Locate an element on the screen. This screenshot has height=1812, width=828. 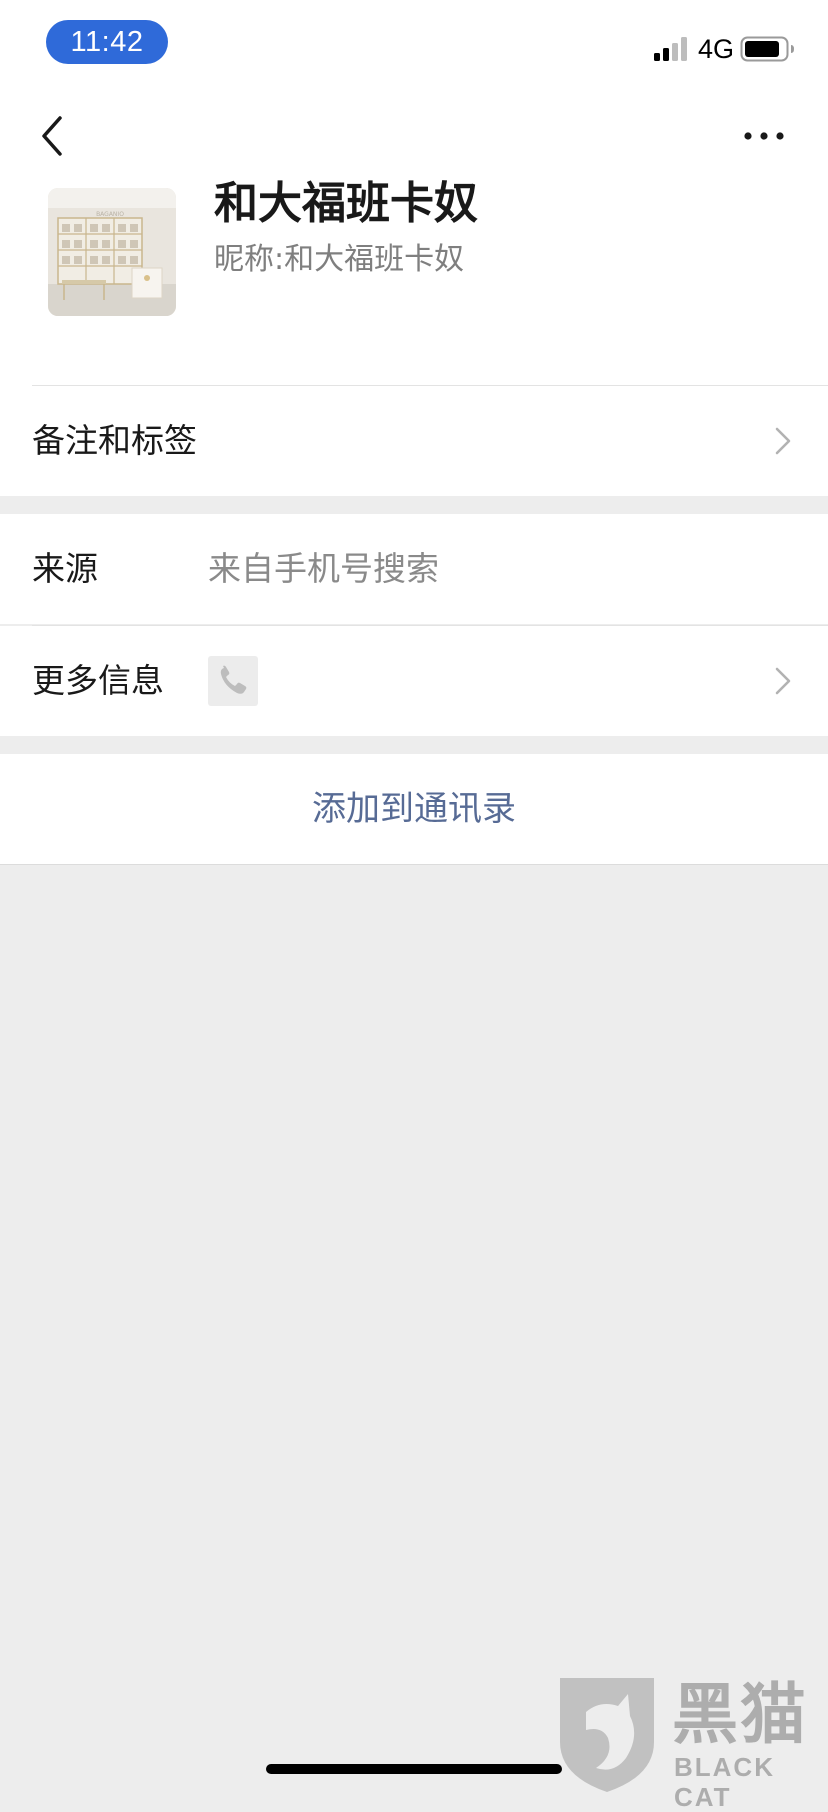
ellipsis-icon is located at coordinates (764, 136).